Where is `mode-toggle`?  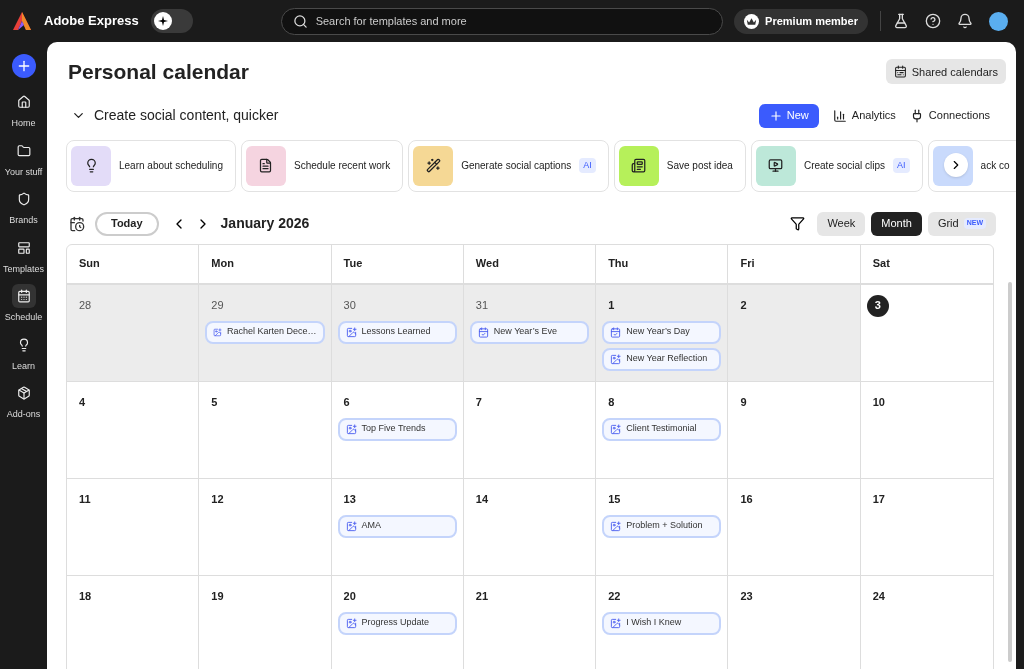
mode-toggle is located at coordinates (171, 21).